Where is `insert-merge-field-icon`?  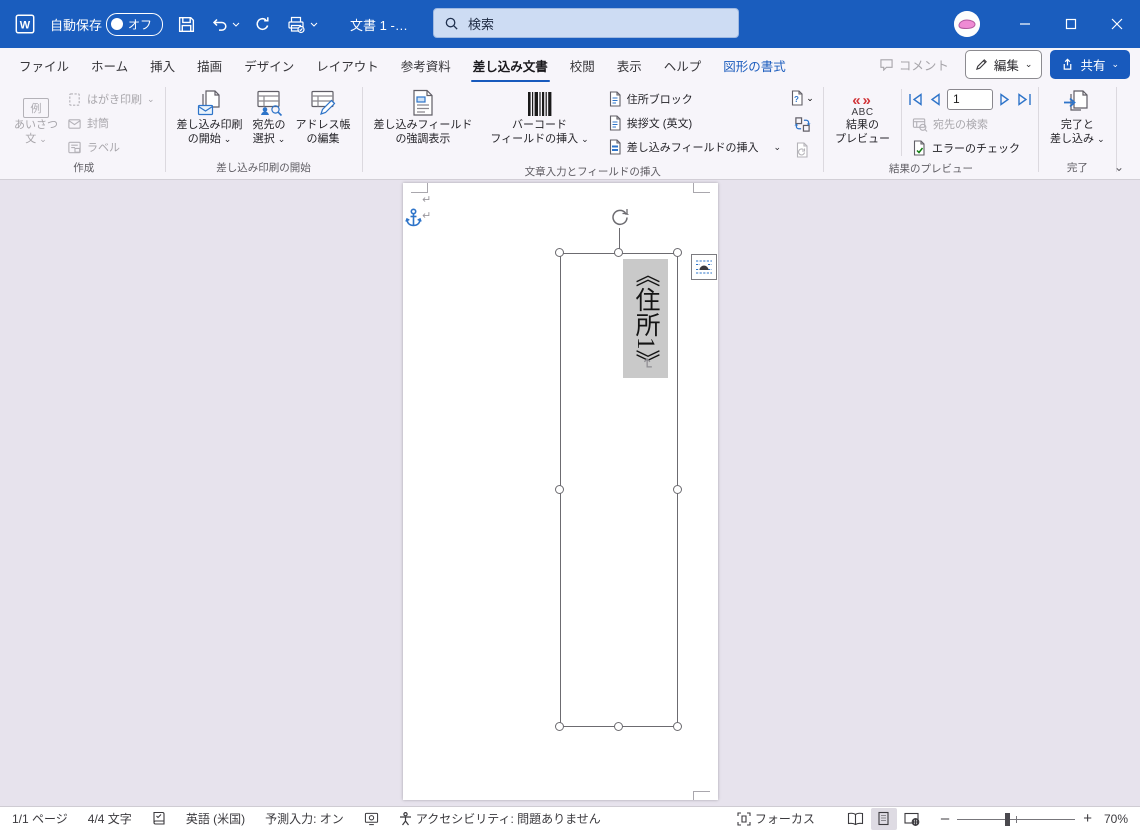 insert-merge-field-icon is located at coordinates (615, 147).